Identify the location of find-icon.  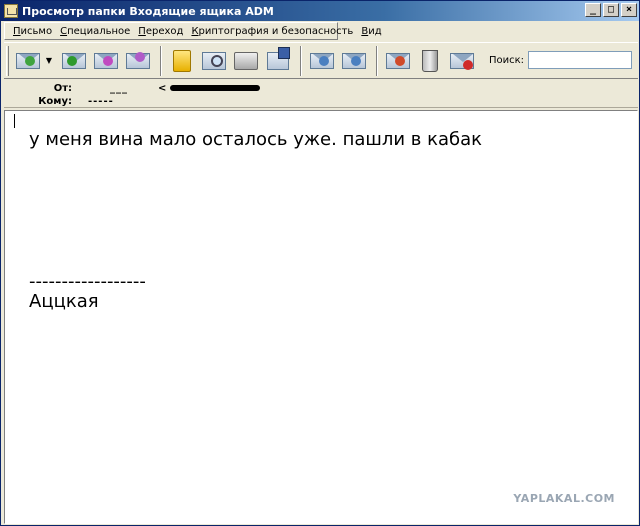
(214, 60).